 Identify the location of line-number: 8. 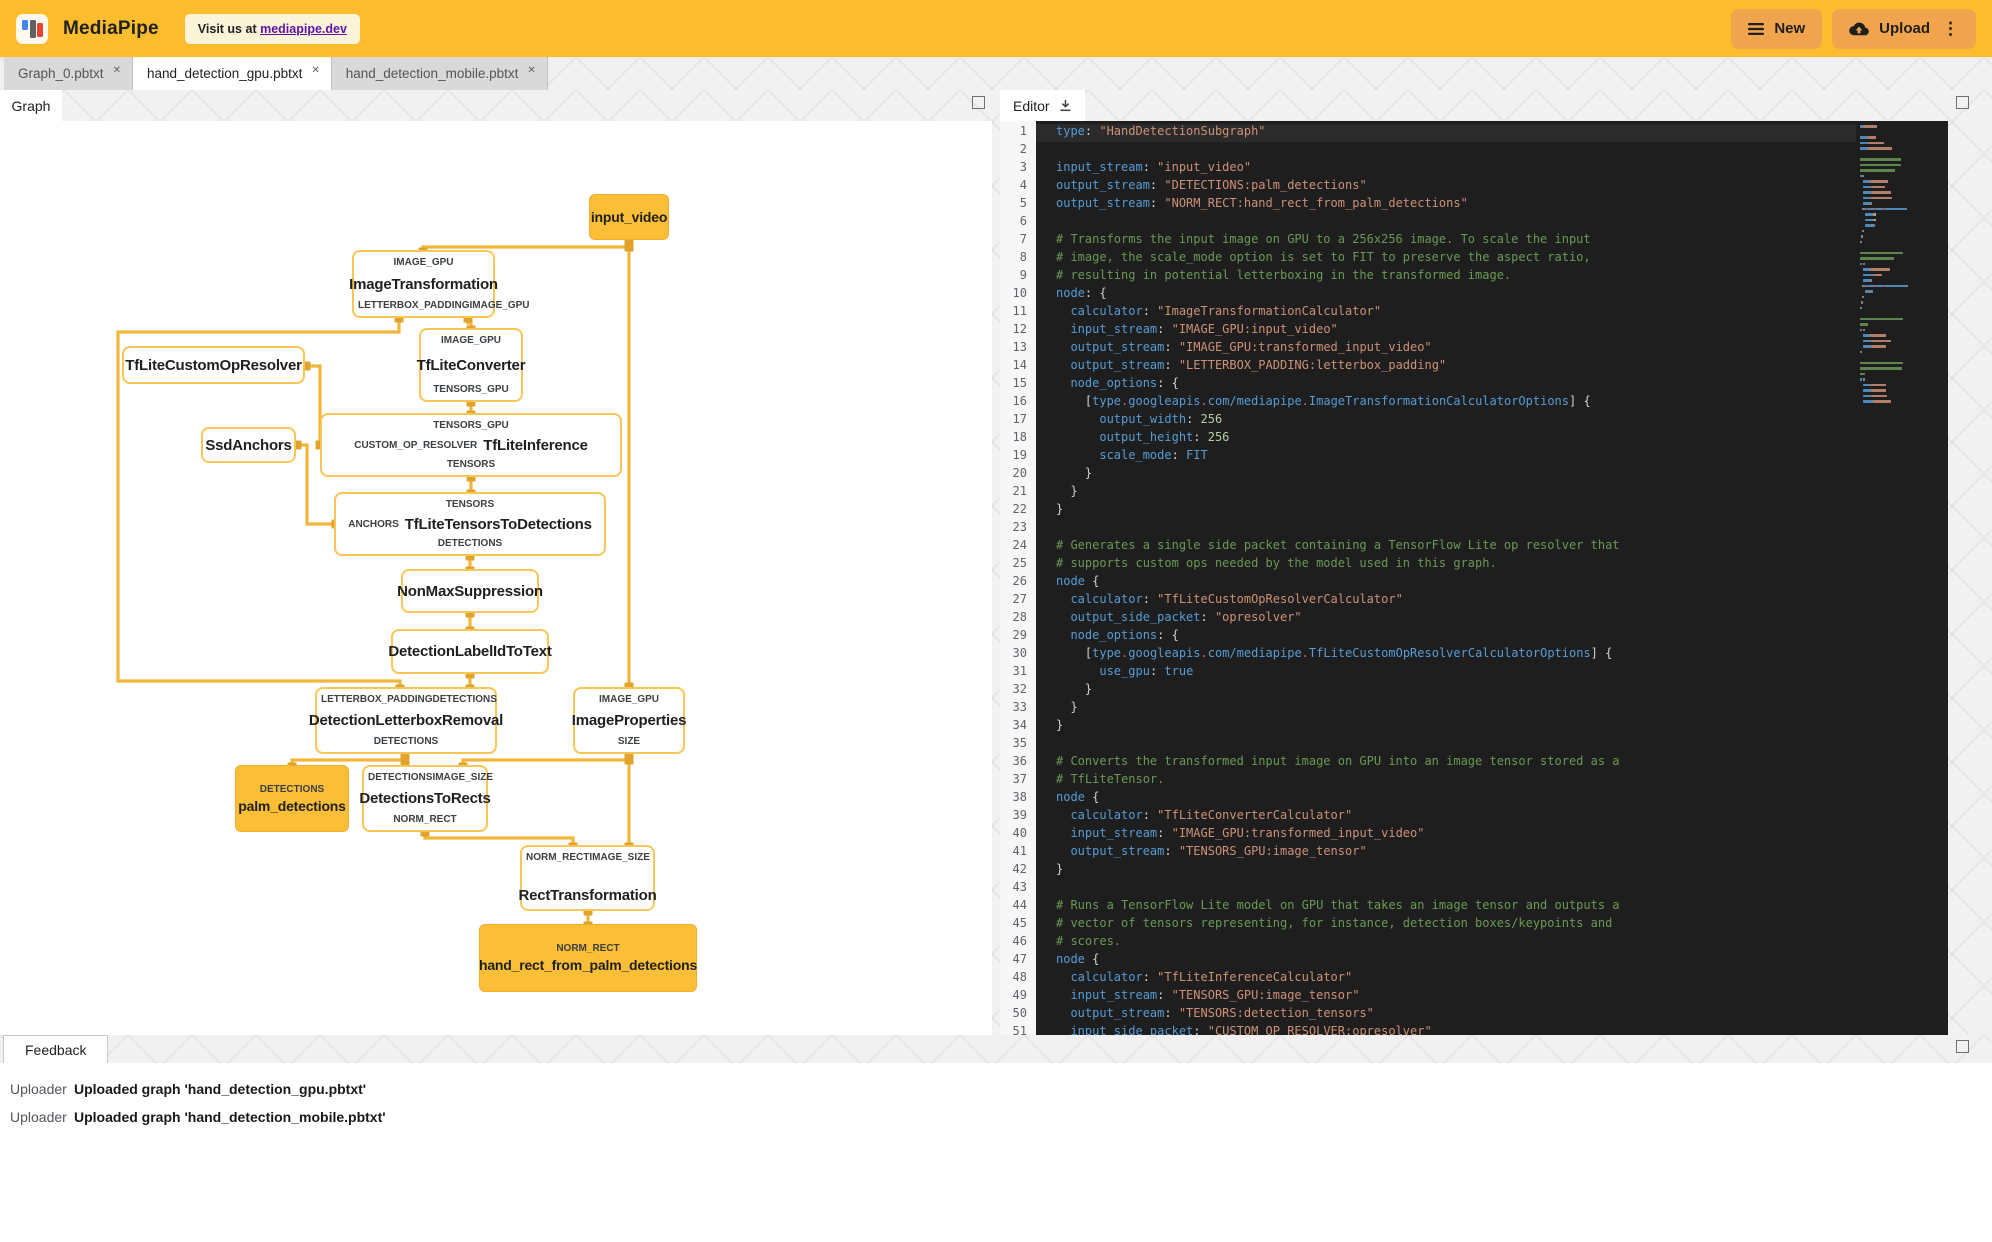
(1023, 257).